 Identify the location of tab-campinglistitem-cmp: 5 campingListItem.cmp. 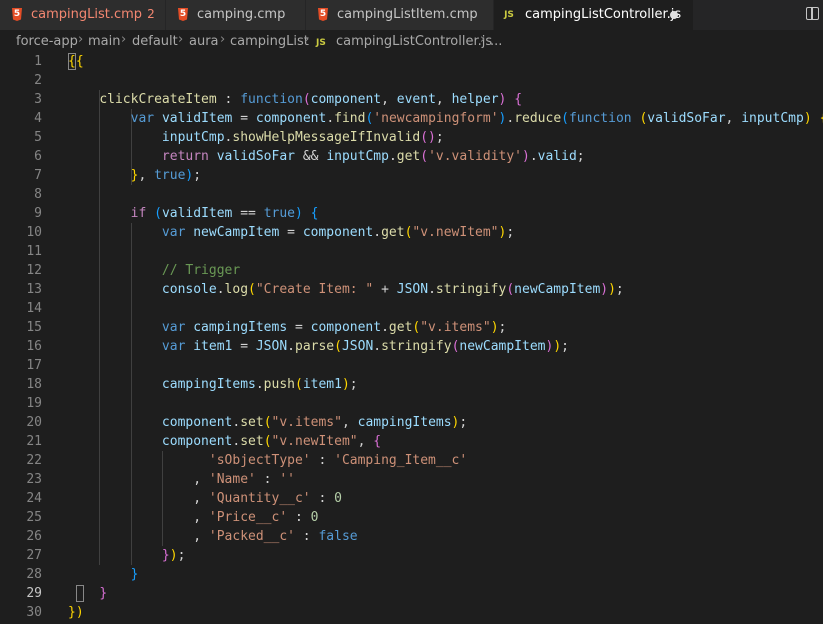
(400, 15).